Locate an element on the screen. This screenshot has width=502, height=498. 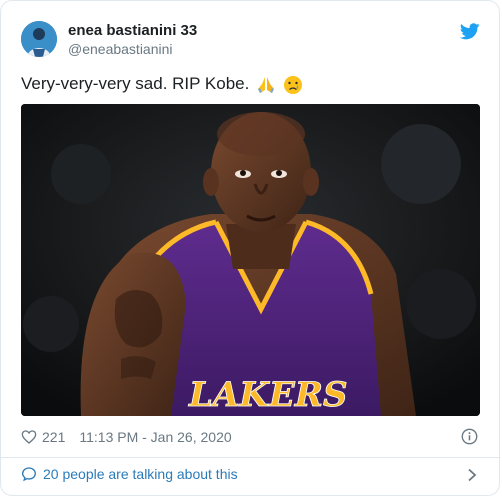
speech-bubble-icon is located at coordinates (29, 474).